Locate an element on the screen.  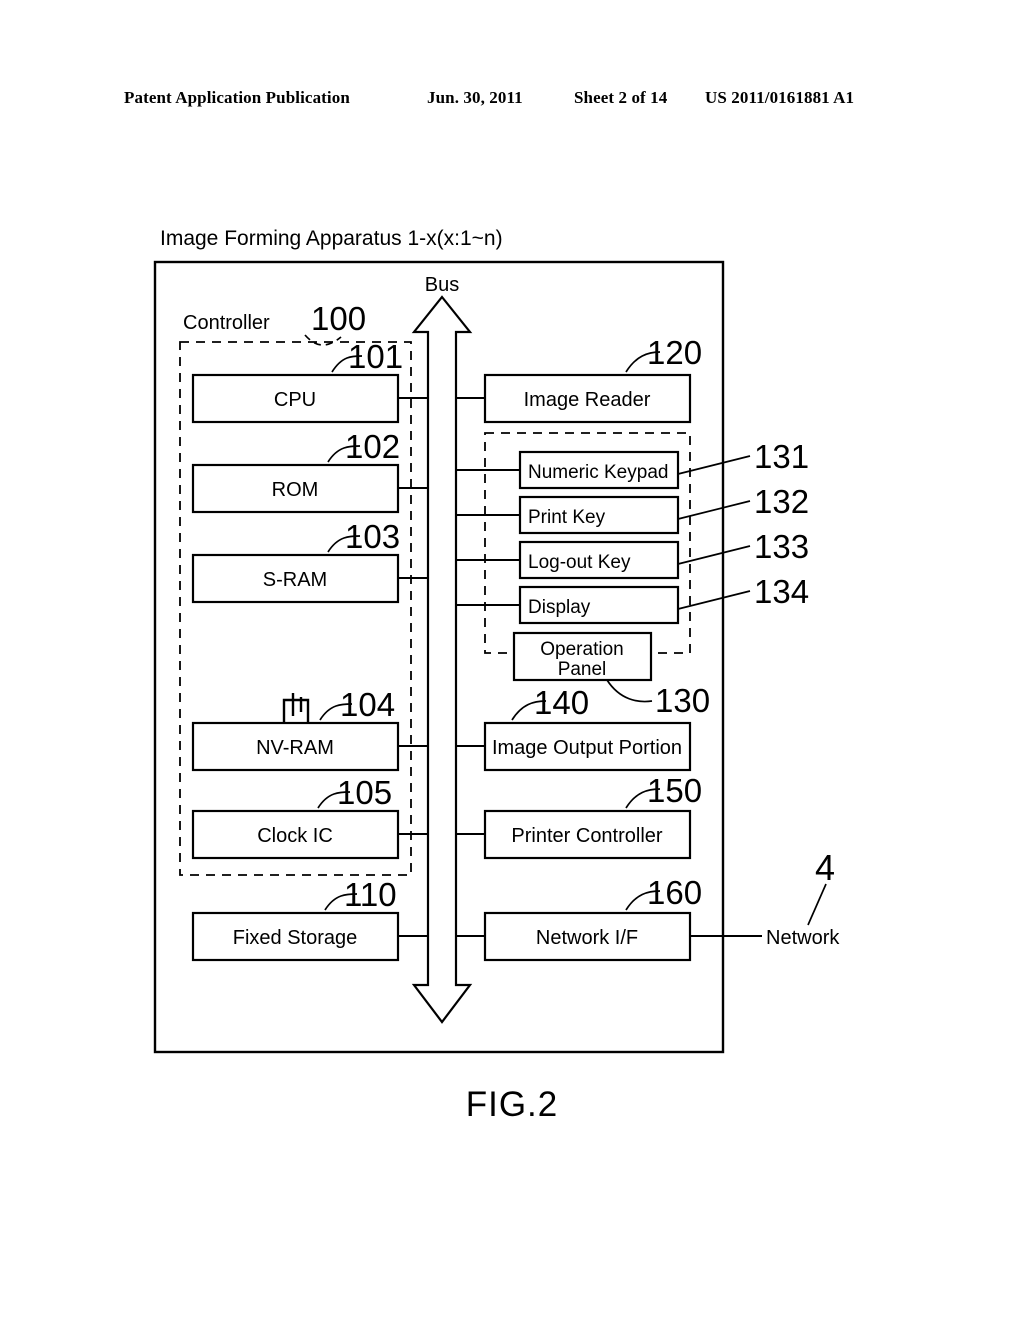
block-nvram-label: NV-RAM is located at coordinates (295, 748).